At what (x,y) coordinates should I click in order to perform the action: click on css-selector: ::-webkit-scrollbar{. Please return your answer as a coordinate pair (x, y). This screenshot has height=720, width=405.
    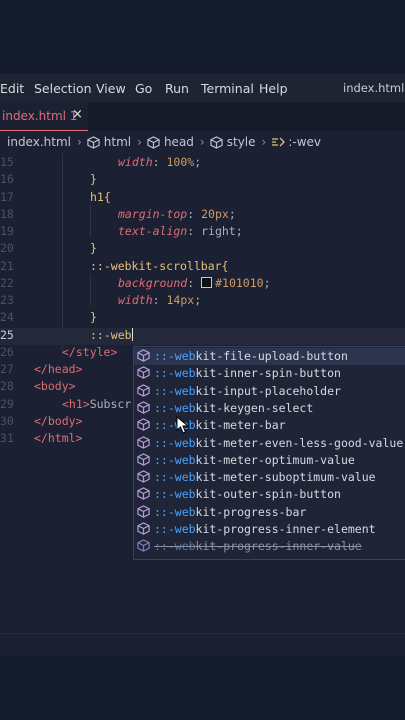
    Looking at the image, I should click on (159, 265).